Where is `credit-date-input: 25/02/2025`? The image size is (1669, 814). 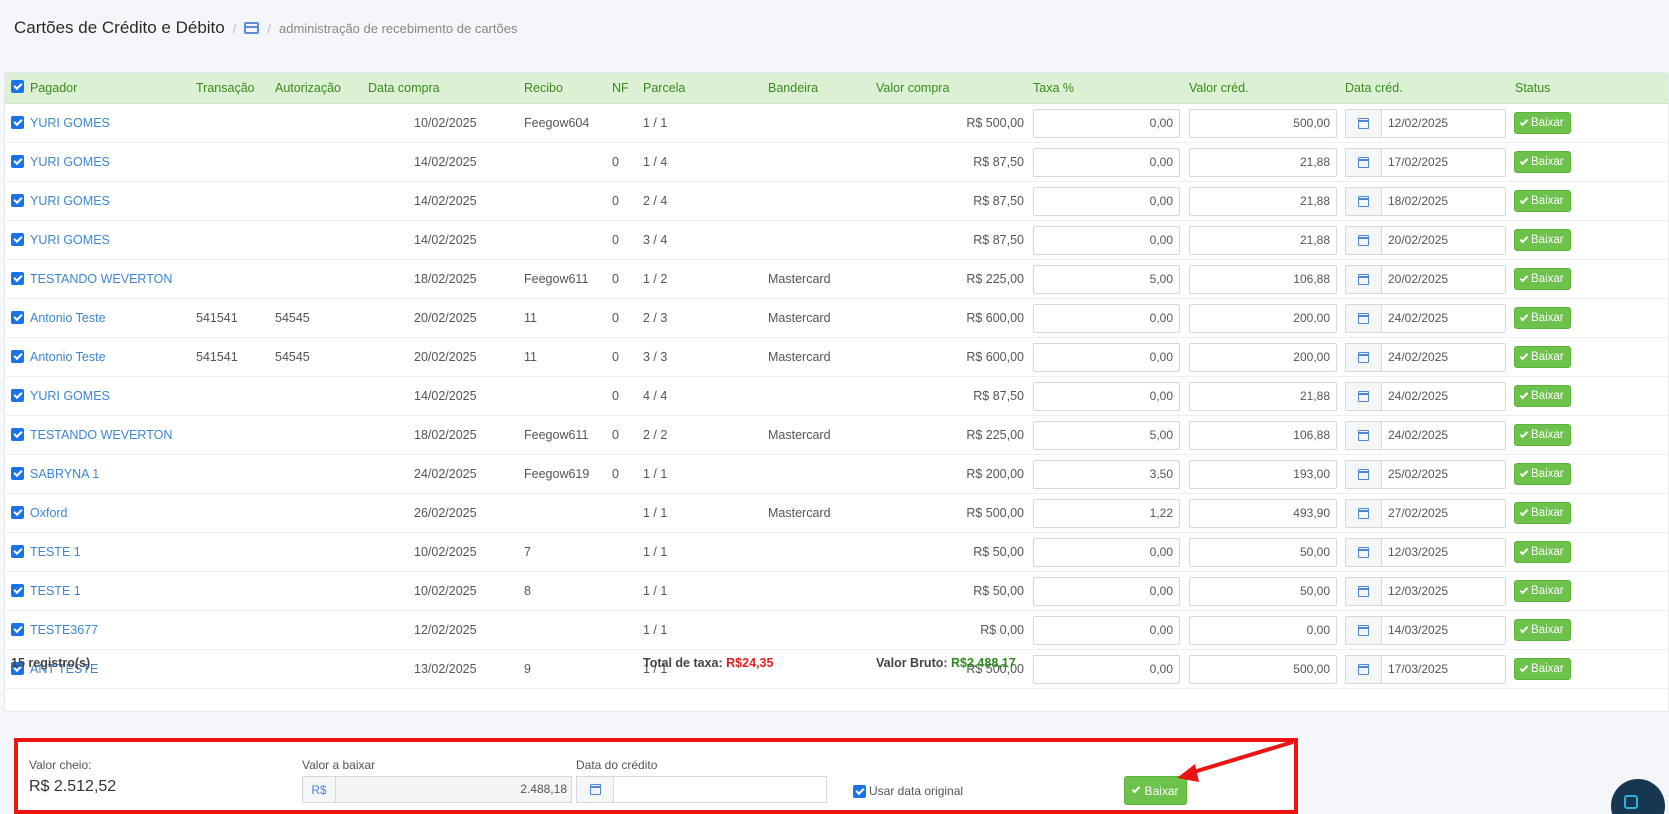
credit-date-input: 25/02/2025 is located at coordinates (1443, 474).